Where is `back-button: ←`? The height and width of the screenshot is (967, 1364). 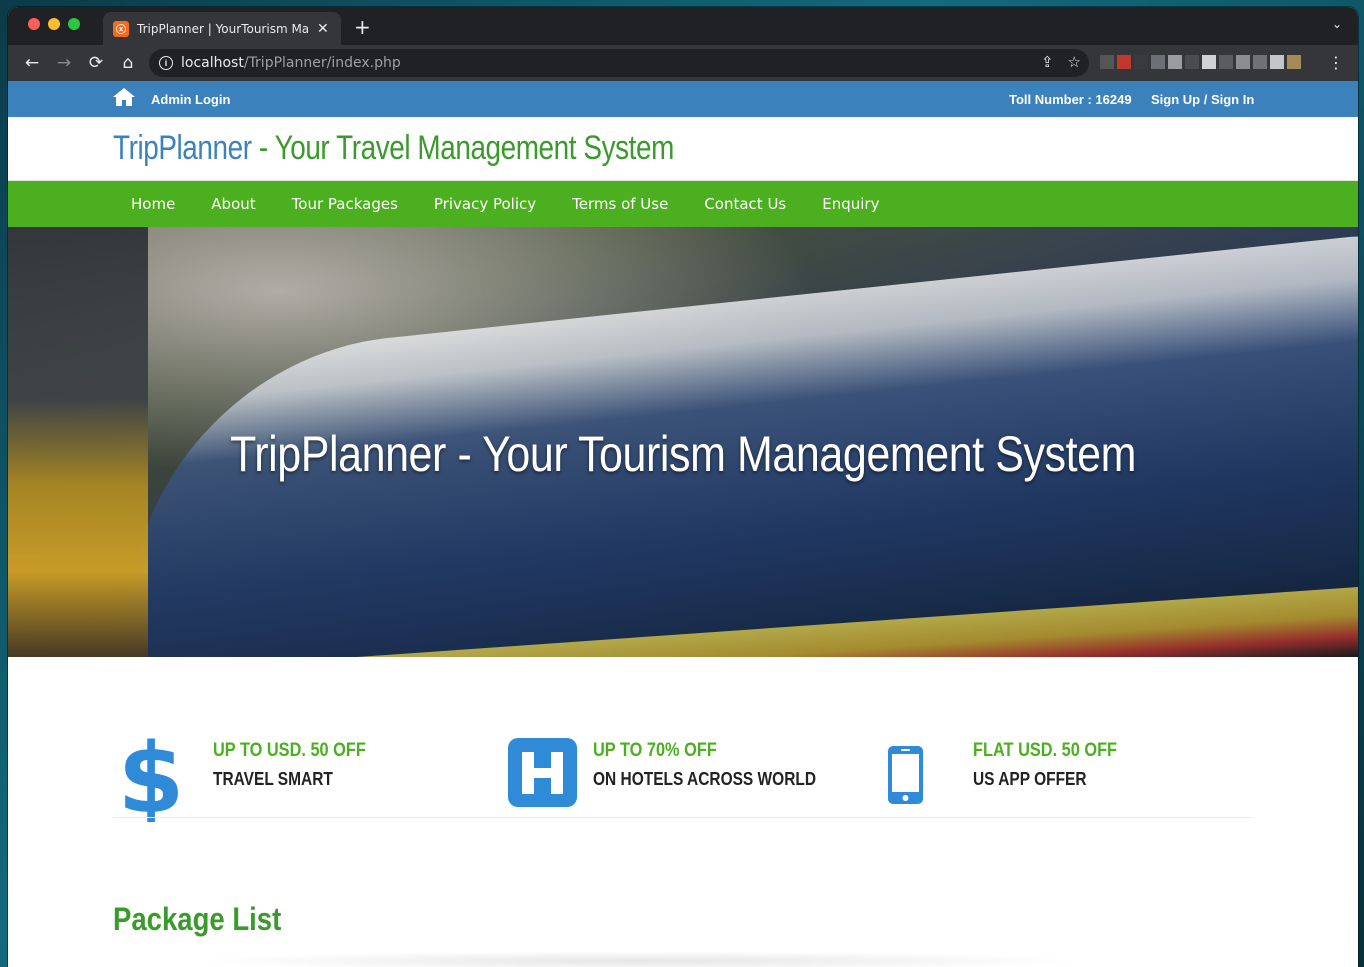
back-button: ← is located at coordinates (32, 63).